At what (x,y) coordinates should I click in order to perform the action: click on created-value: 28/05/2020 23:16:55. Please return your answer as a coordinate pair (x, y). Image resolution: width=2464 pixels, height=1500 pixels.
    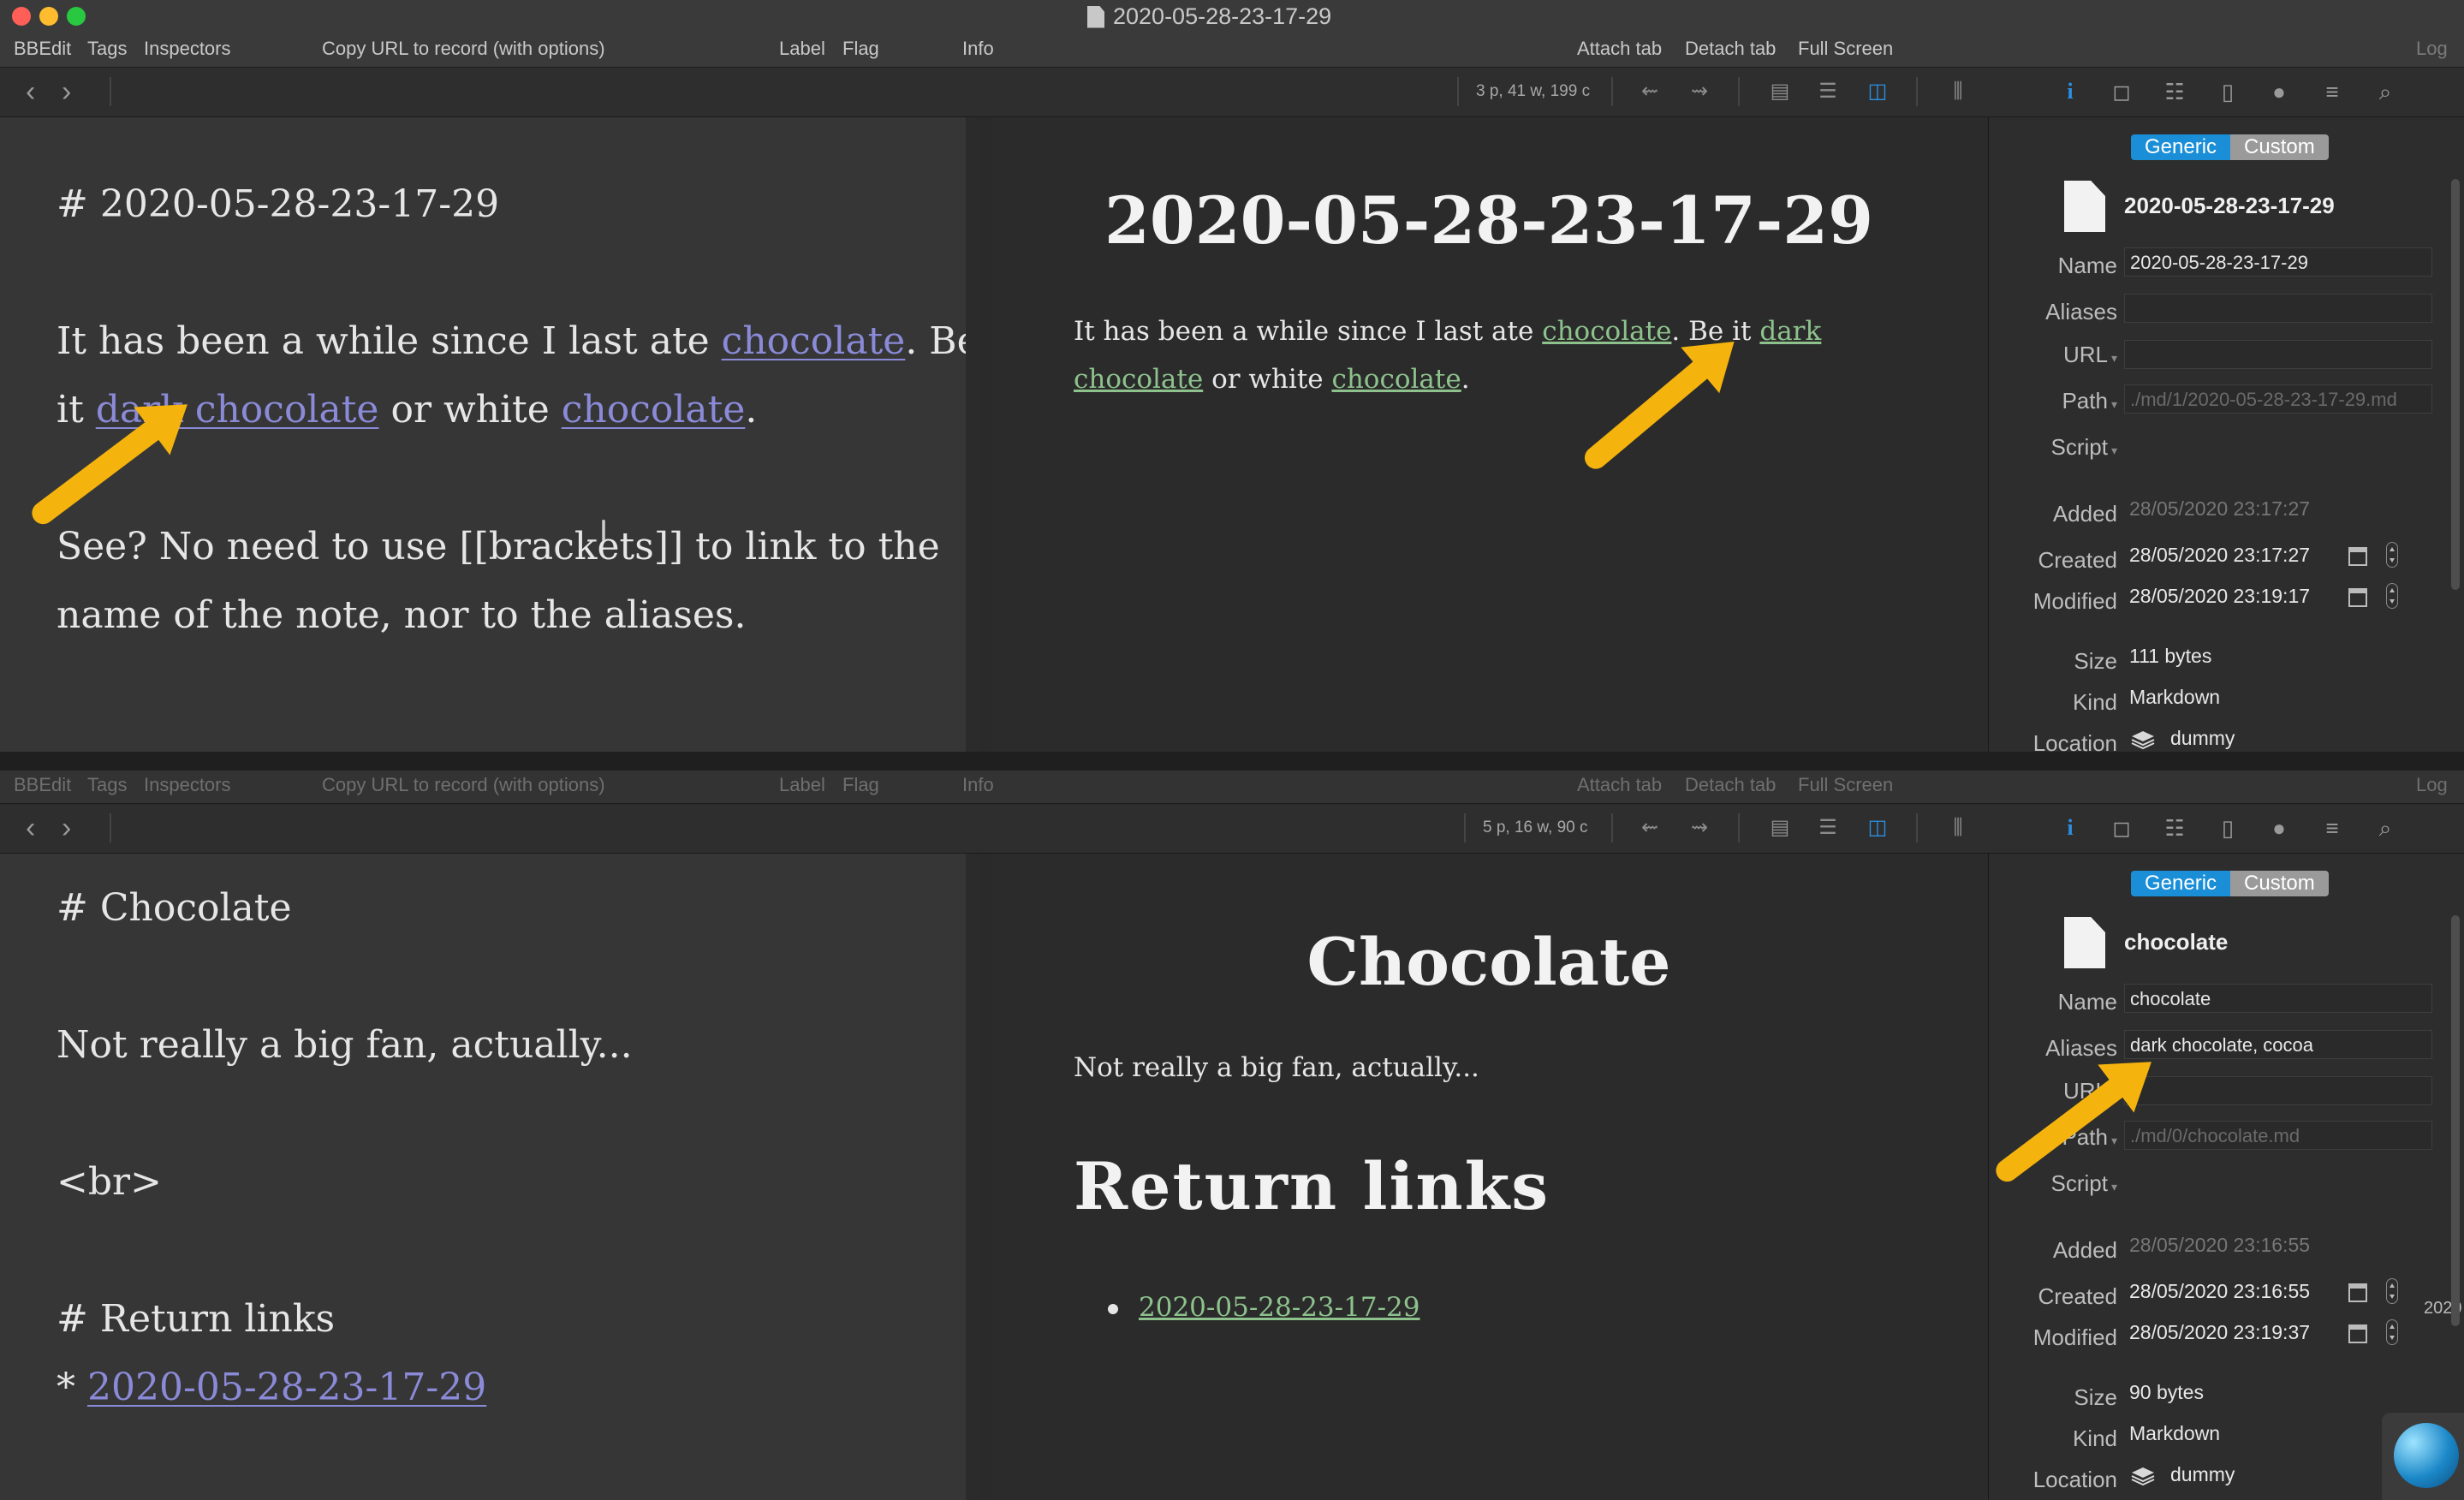
    Looking at the image, I should click on (2219, 1291).